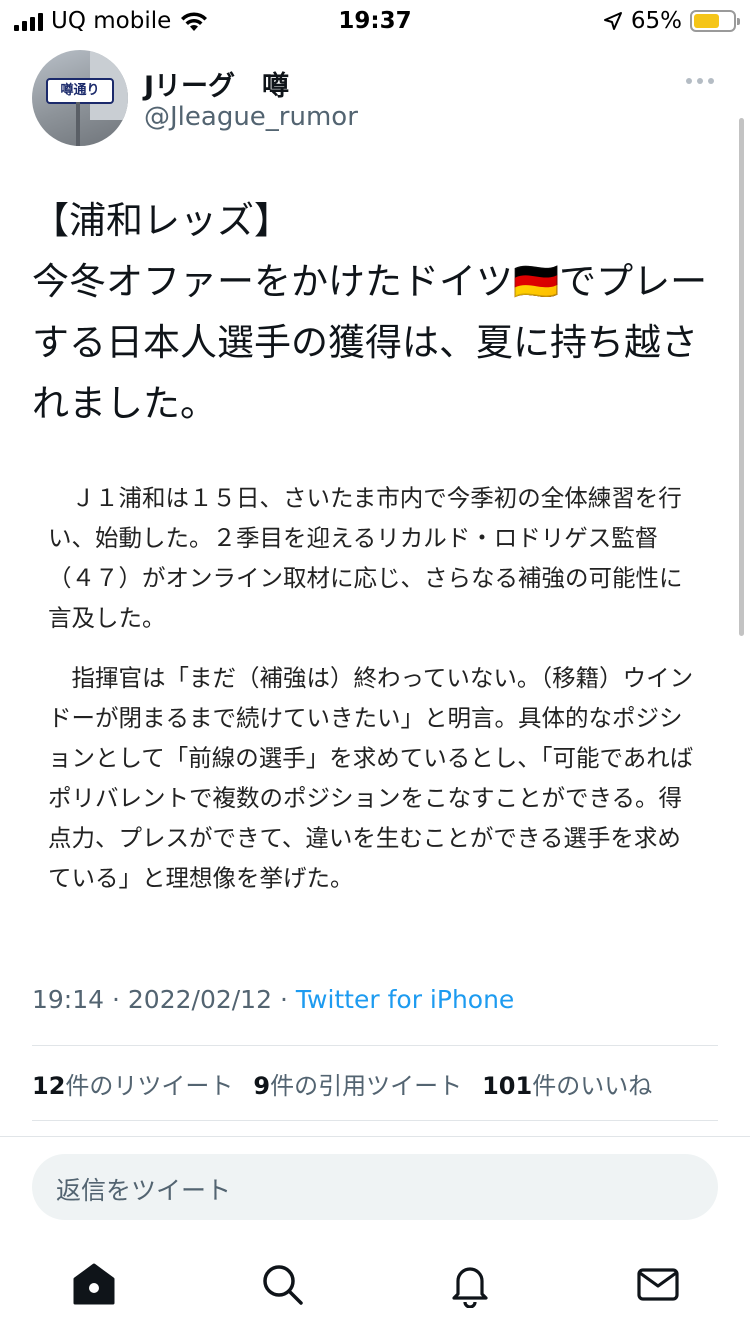 This screenshot has width=750, height=1334. What do you see at coordinates (144, 1190) in the screenshot?
I see `reply-placeholder: 返信をツイート` at bounding box center [144, 1190].